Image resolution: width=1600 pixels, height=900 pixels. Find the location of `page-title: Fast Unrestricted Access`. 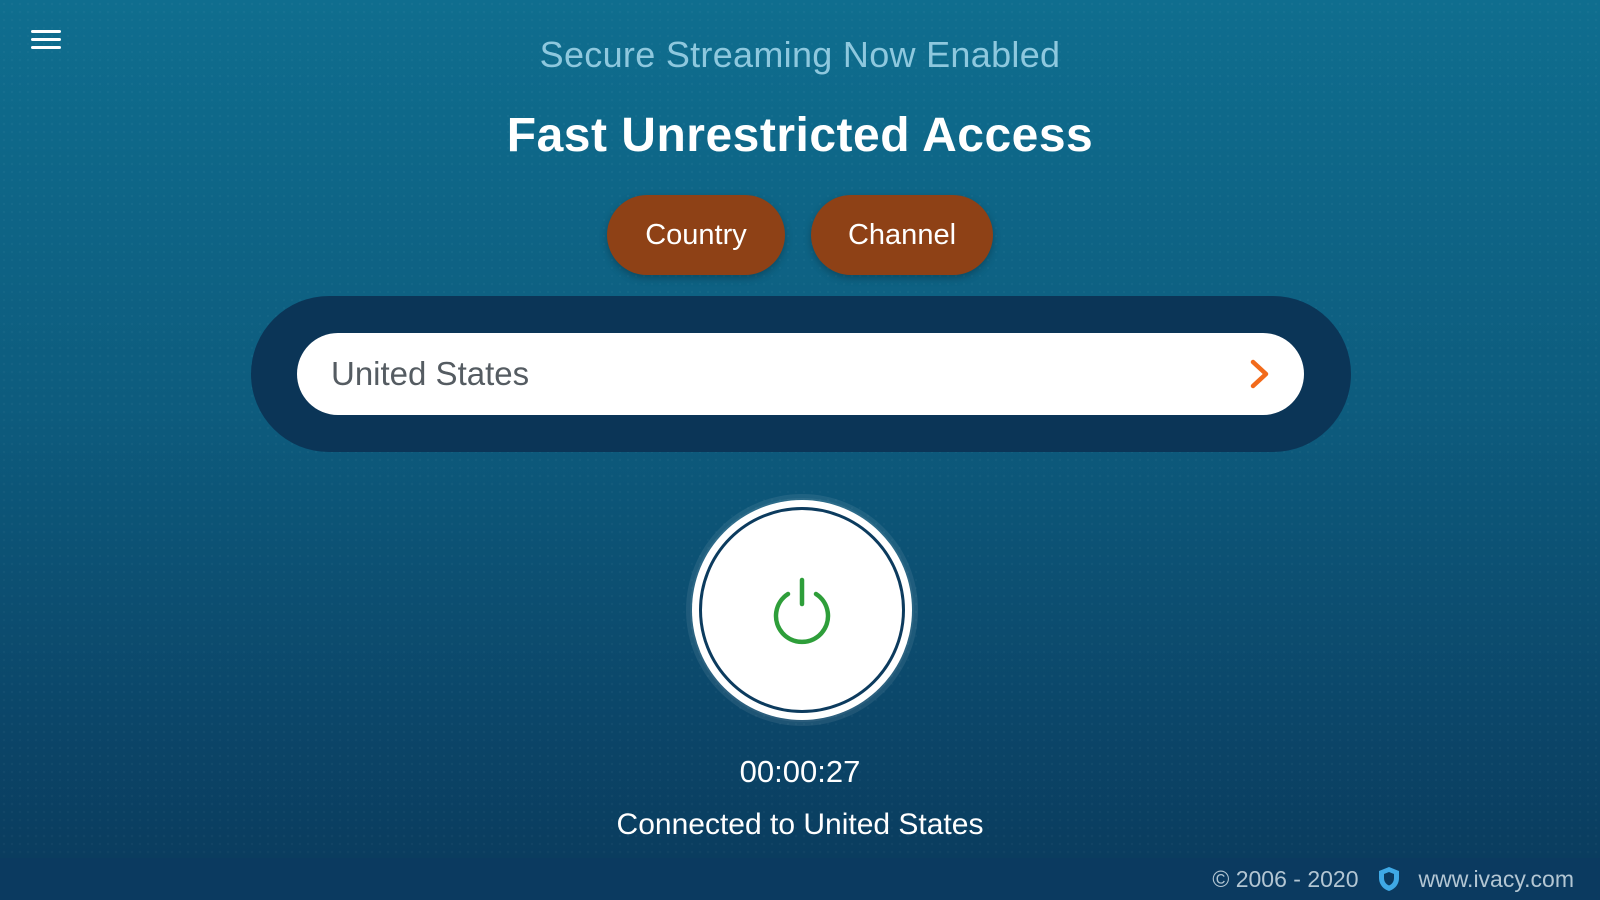

page-title: Fast Unrestricted Access is located at coordinates (800, 135).